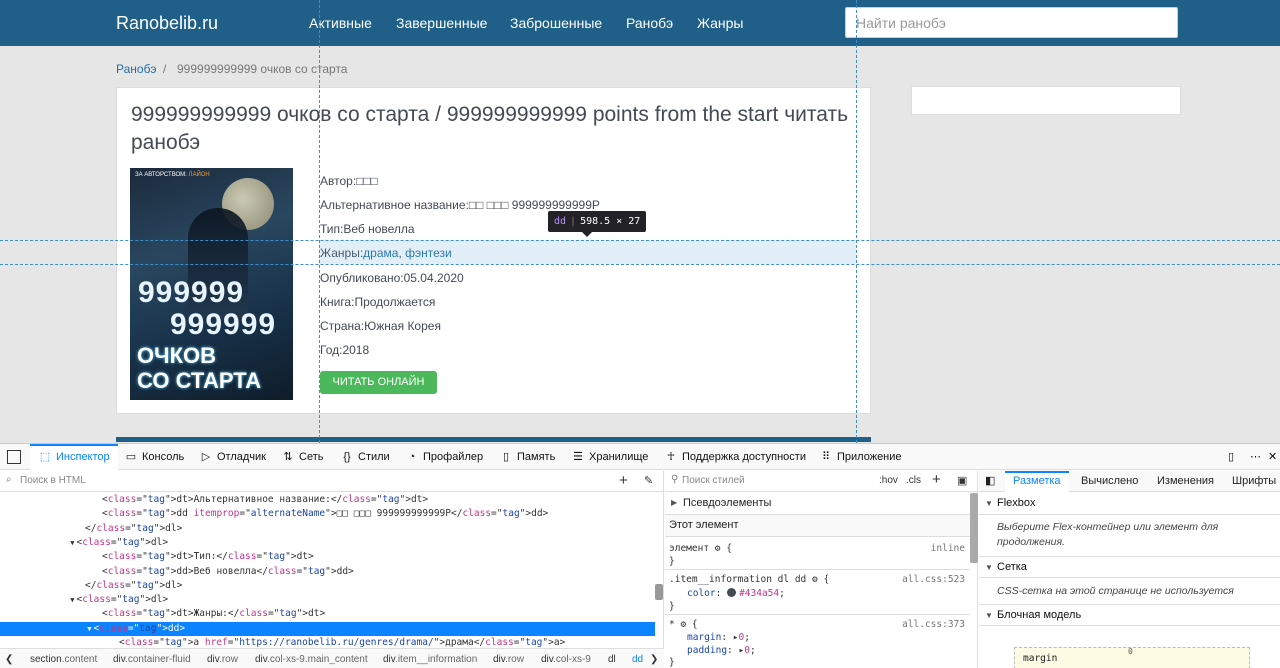 The image size is (1280, 668). I want to click on site-search-input: Найти ранобэ, so click(1011, 22).